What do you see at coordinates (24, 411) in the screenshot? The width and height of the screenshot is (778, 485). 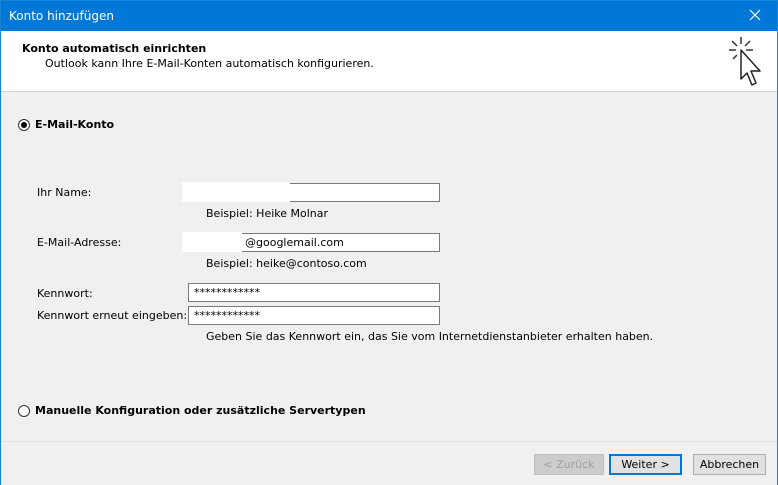 I see `manual-config-radio` at bounding box center [24, 411].